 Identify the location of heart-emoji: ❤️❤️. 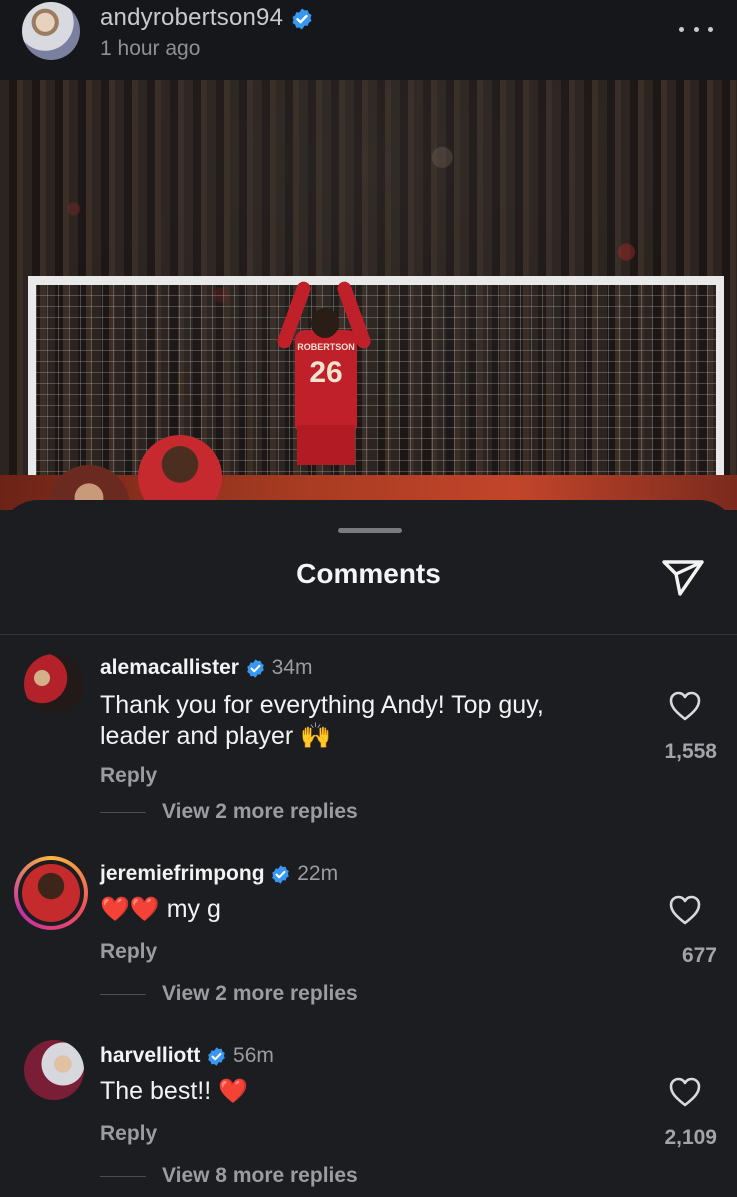
(130, 909).